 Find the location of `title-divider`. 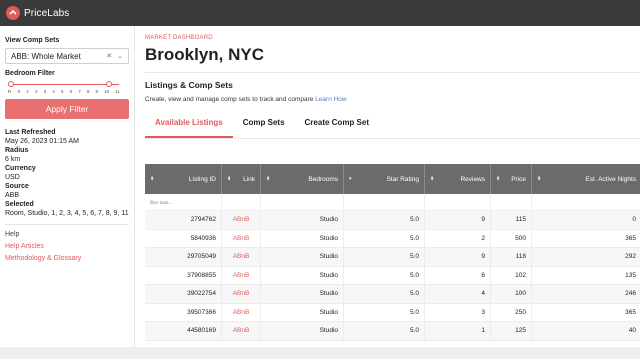

title-divider is located at coordinates (392, 72).